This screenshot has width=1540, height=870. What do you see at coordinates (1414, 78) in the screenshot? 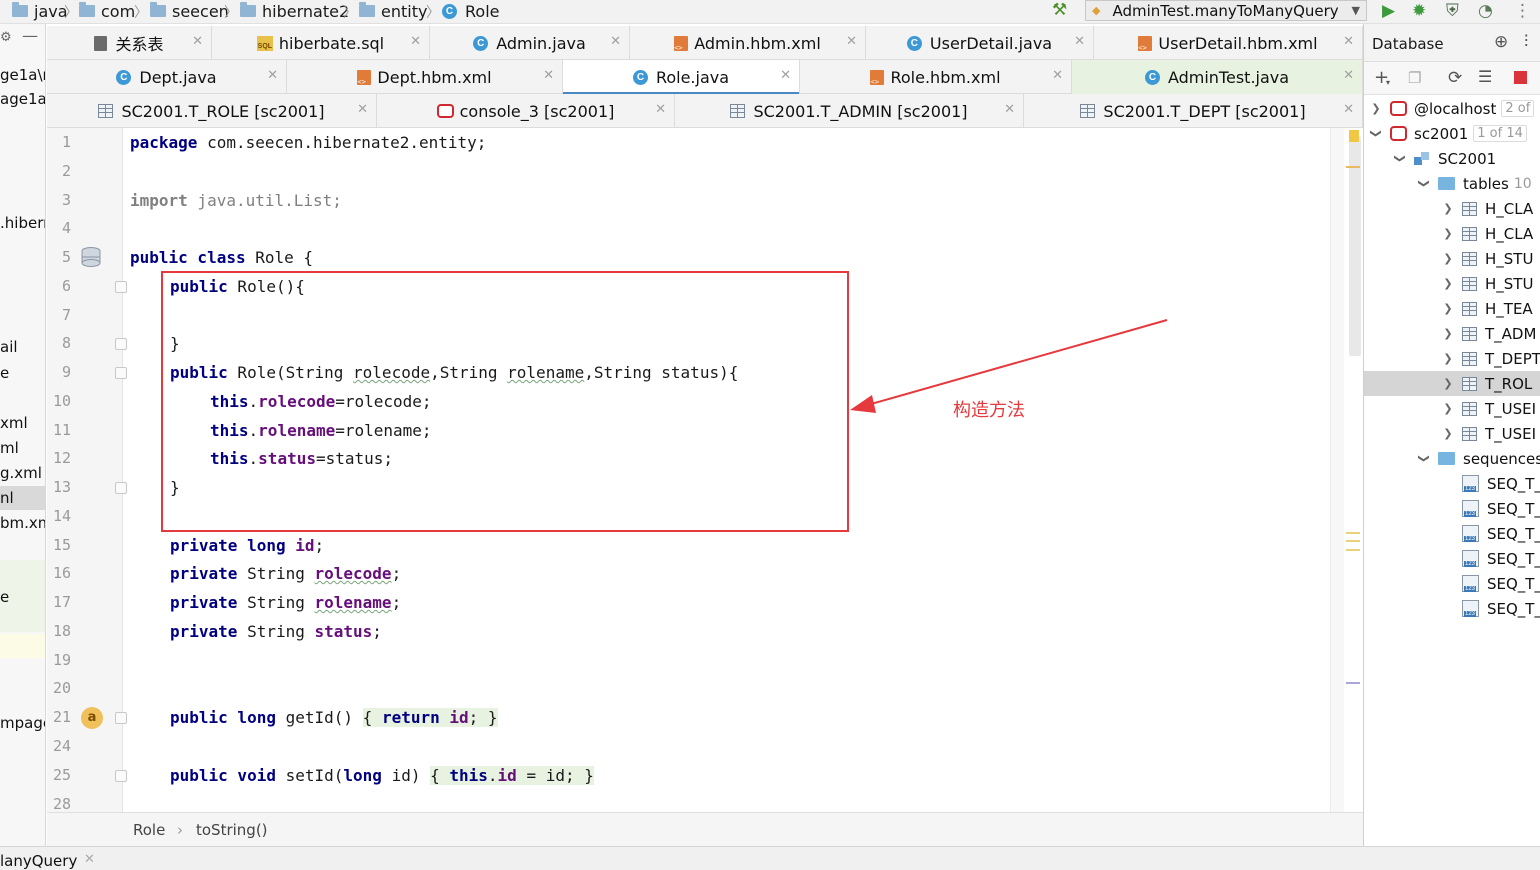
I see `copy-icon: ❐` at bounding box center [1414, 78].